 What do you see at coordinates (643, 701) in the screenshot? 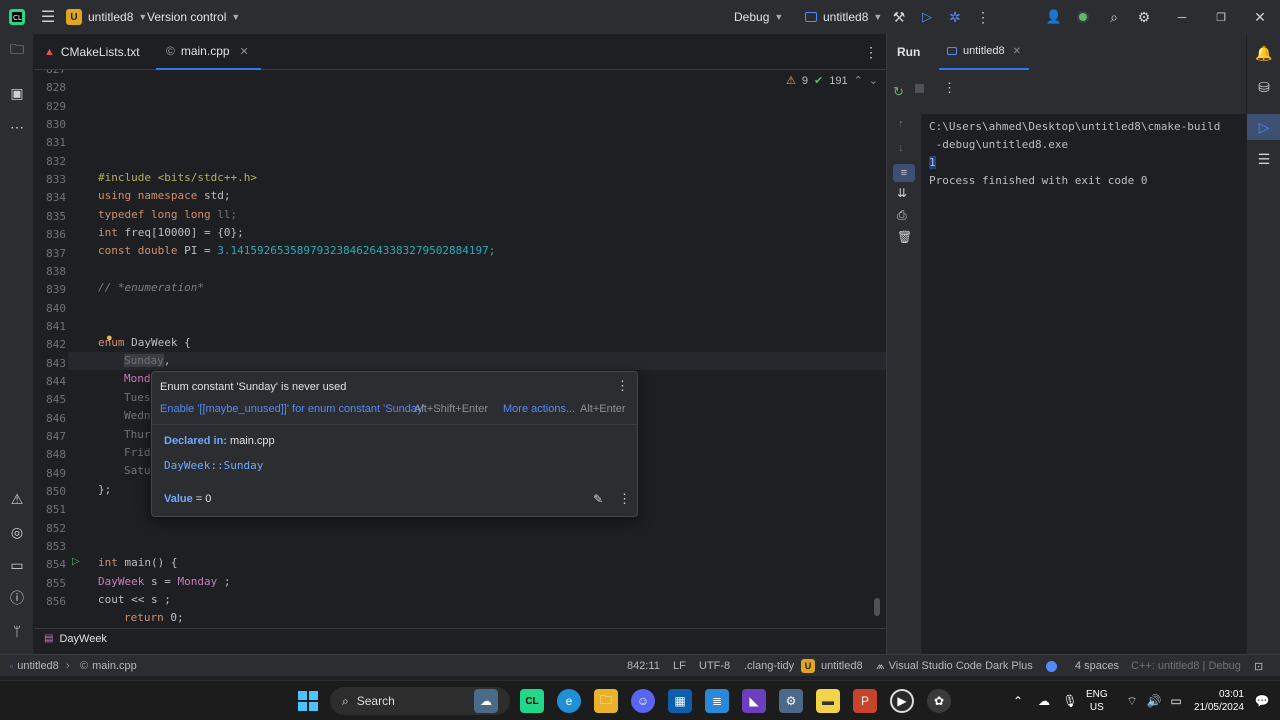
I see `discord-icon: ☺` at bounding box center [643, 701].